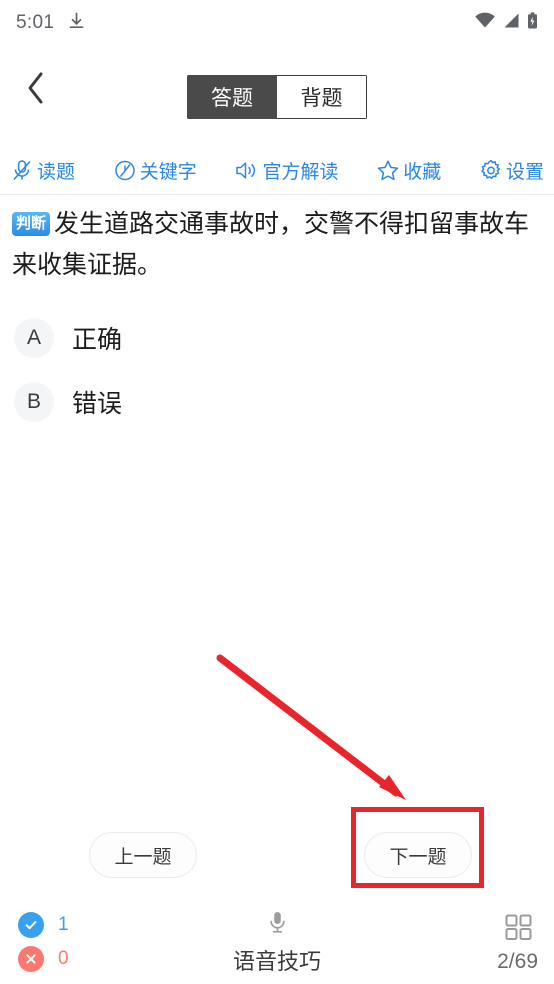 Image resolution: width=554 pixels, height=984 pixels. I want to click on star-outline-icon, so click(388, 170).